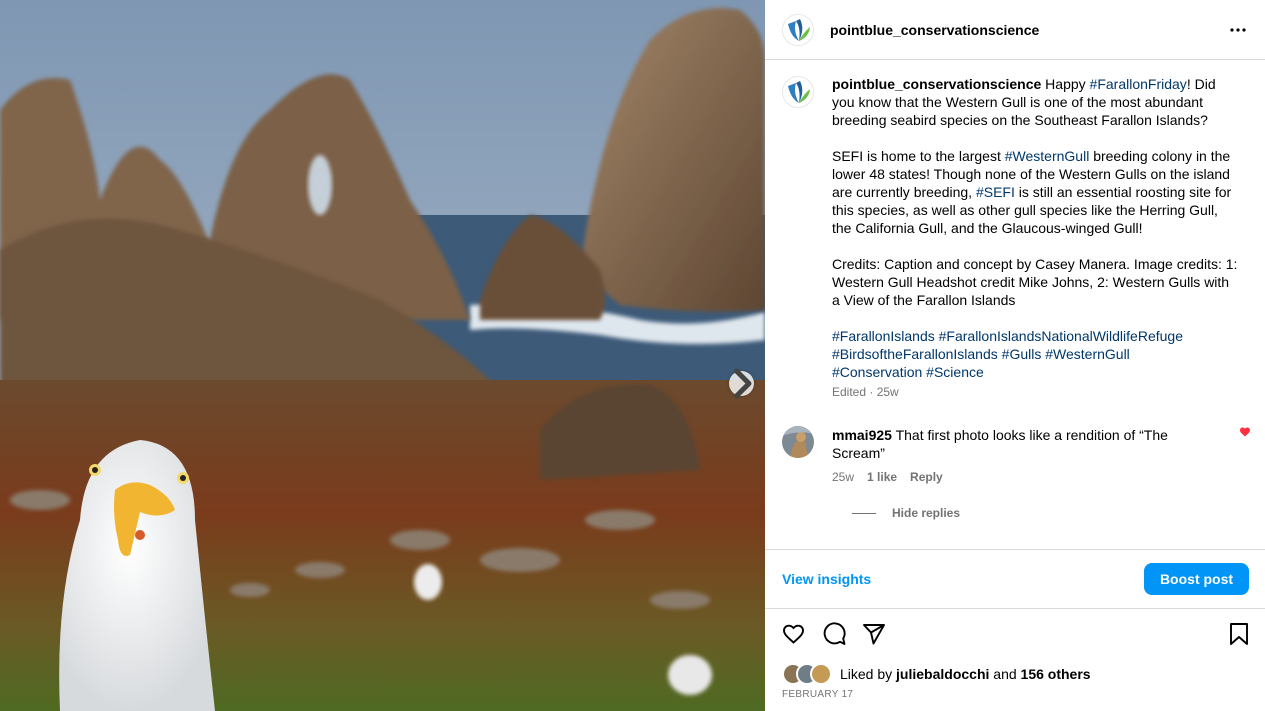  I want to click on commenter-photo-icon, so click(798, 442).